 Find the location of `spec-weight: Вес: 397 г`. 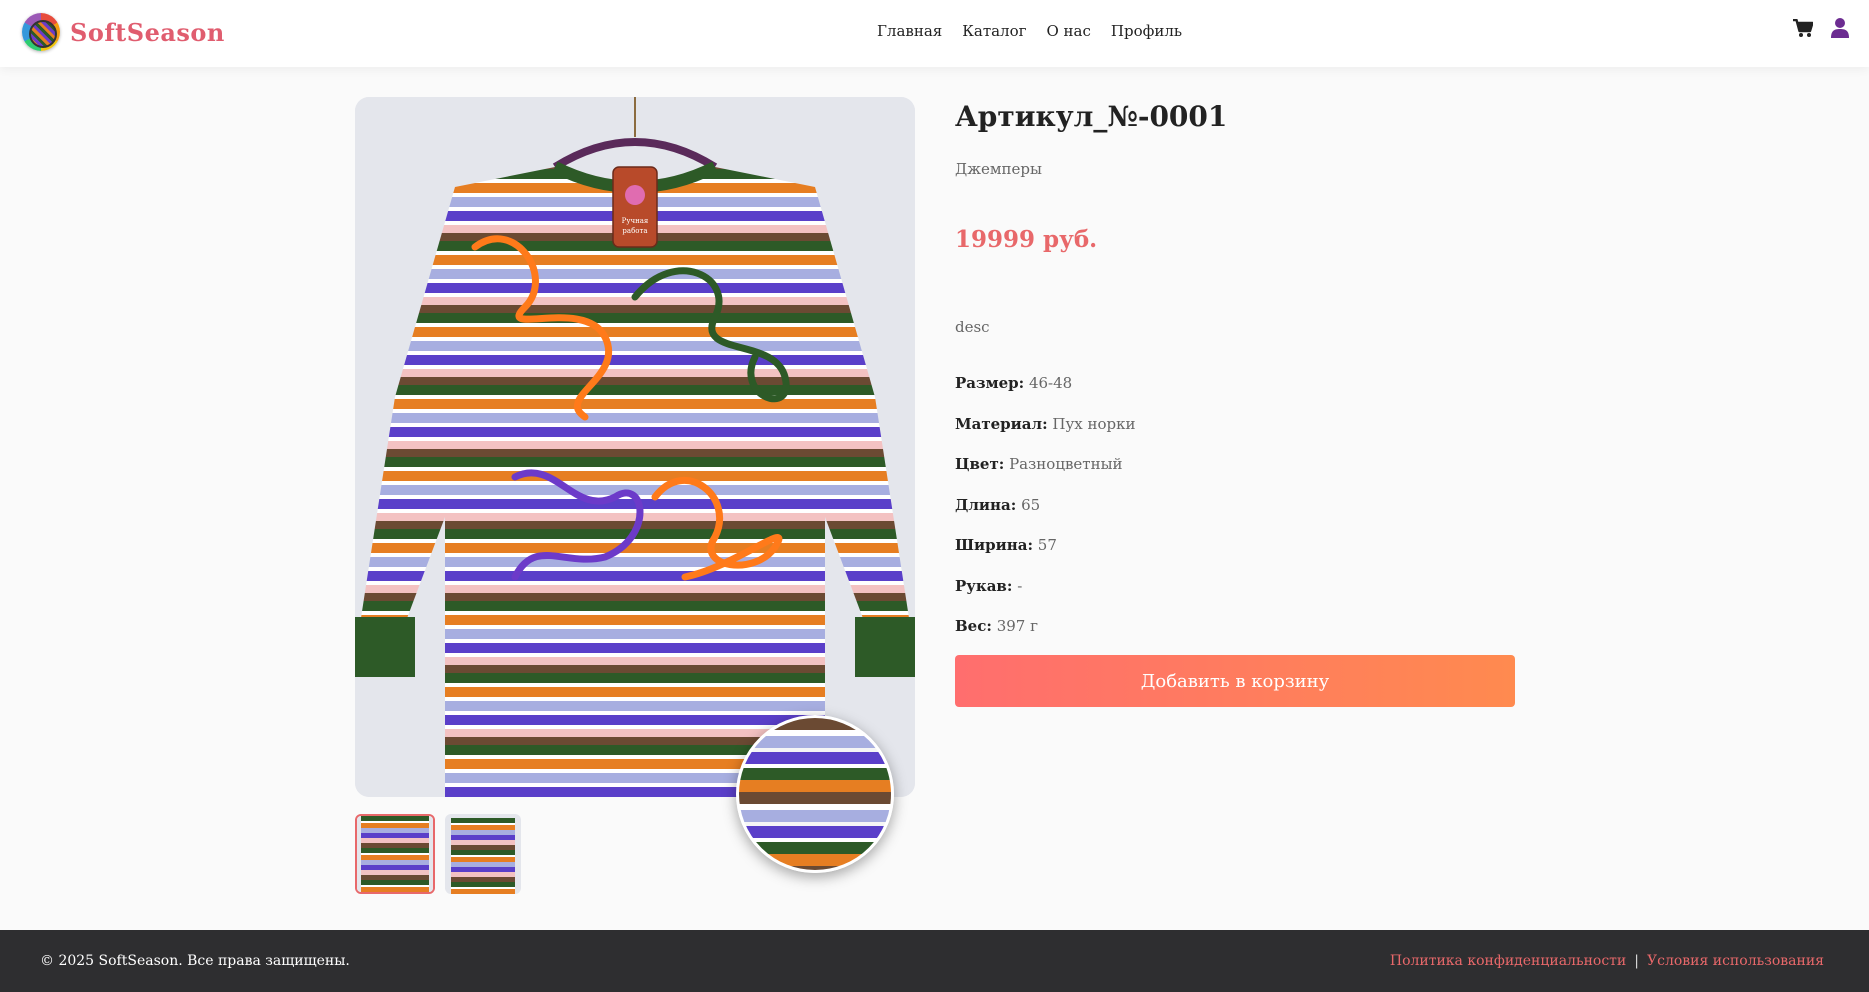

spec-weight: Вес: 397 г is located at coordinates (996, 626).